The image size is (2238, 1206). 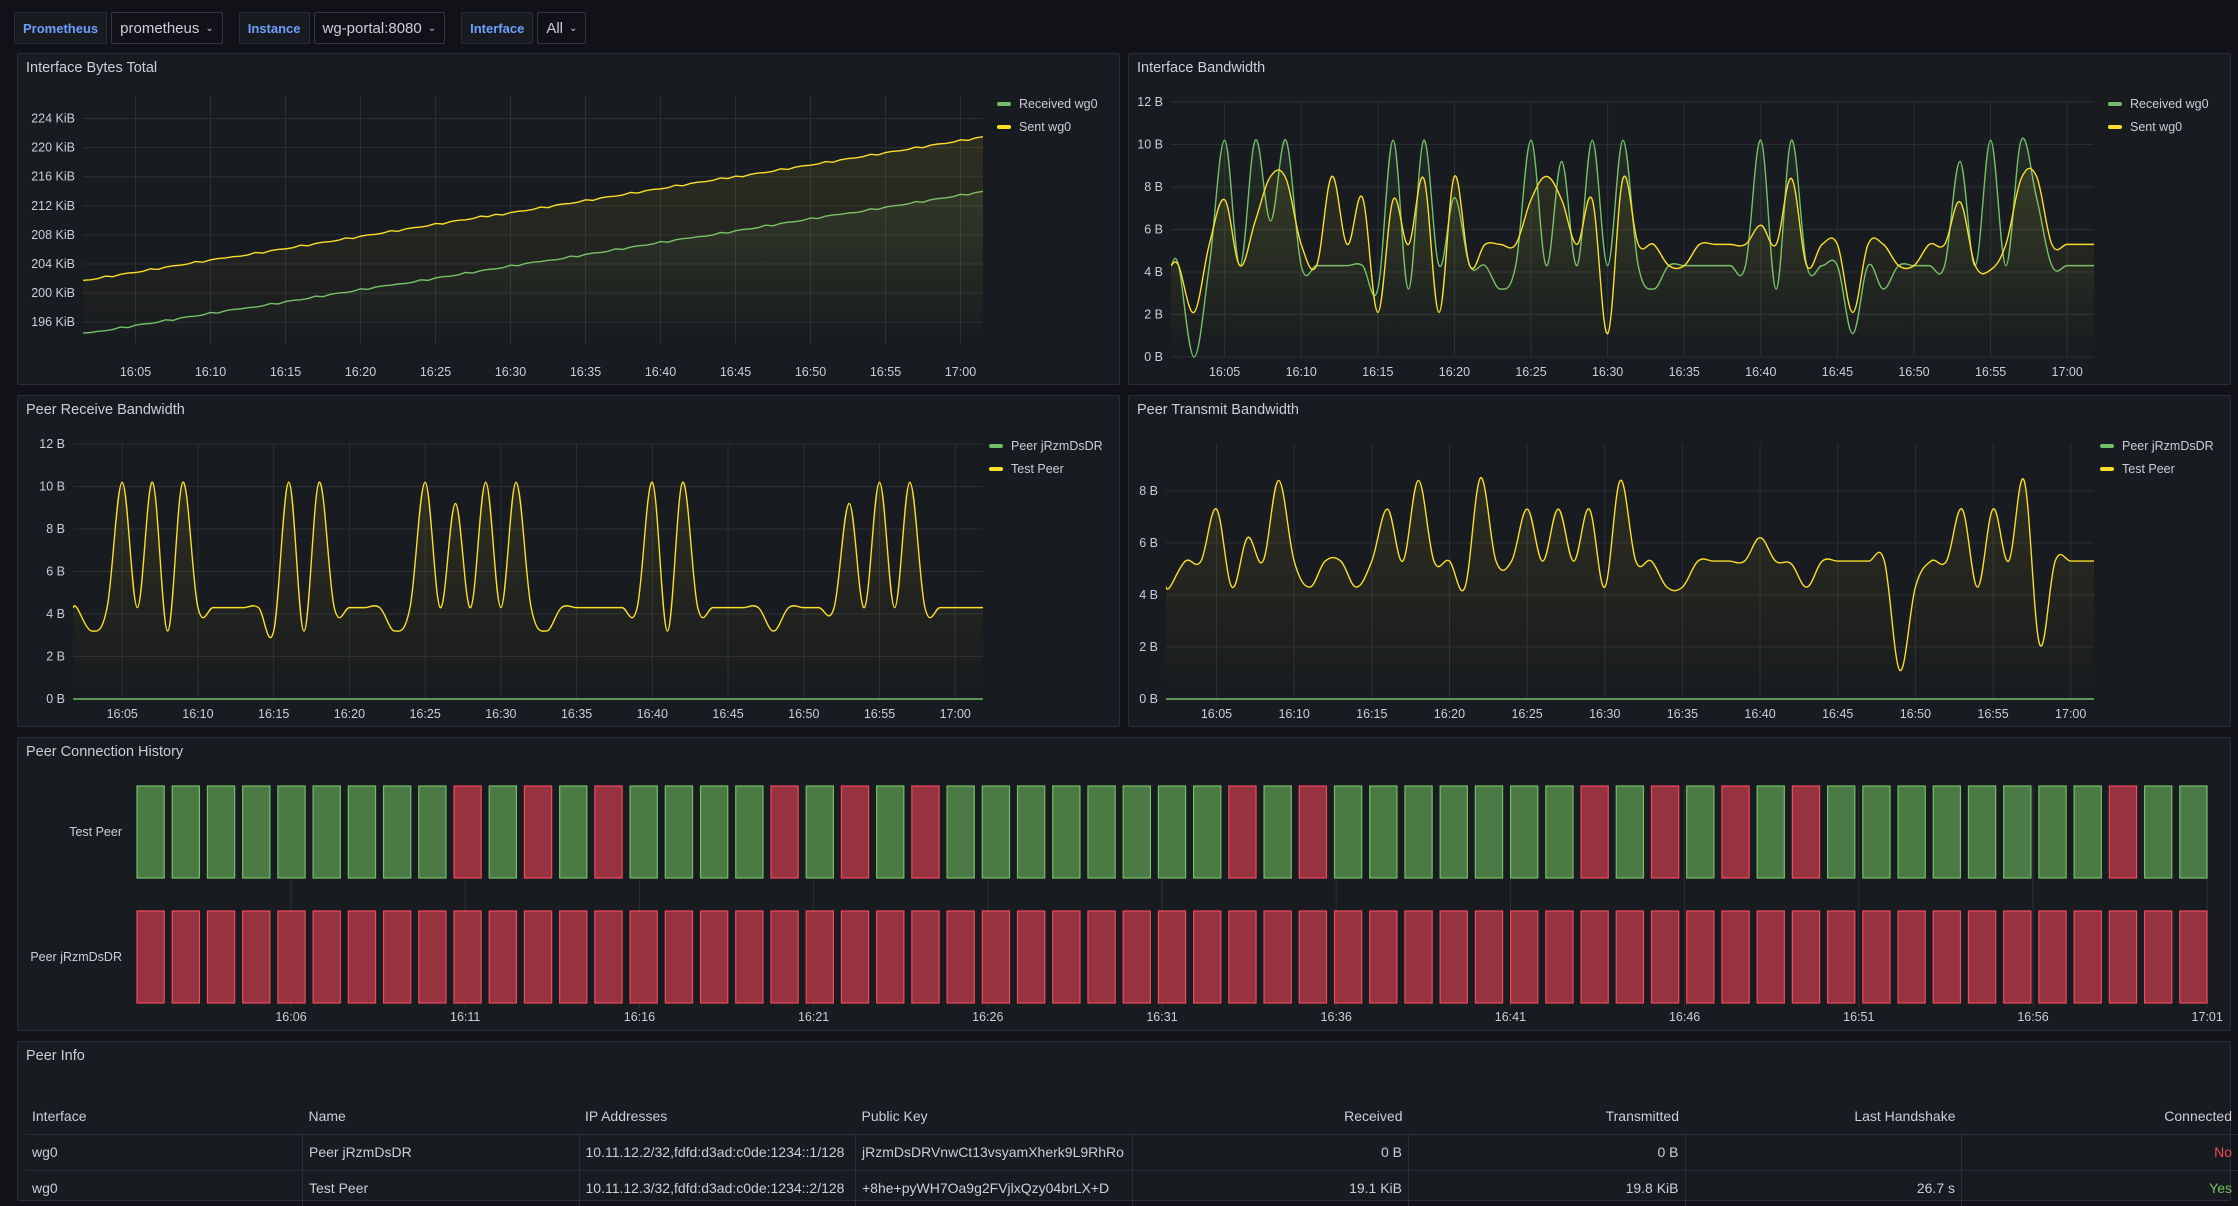 What do you see at coordinates (380, 28) in the screenshot?
I see `instance-select: wg-portal:8080 ⌄` at bounding box center [380, 28].